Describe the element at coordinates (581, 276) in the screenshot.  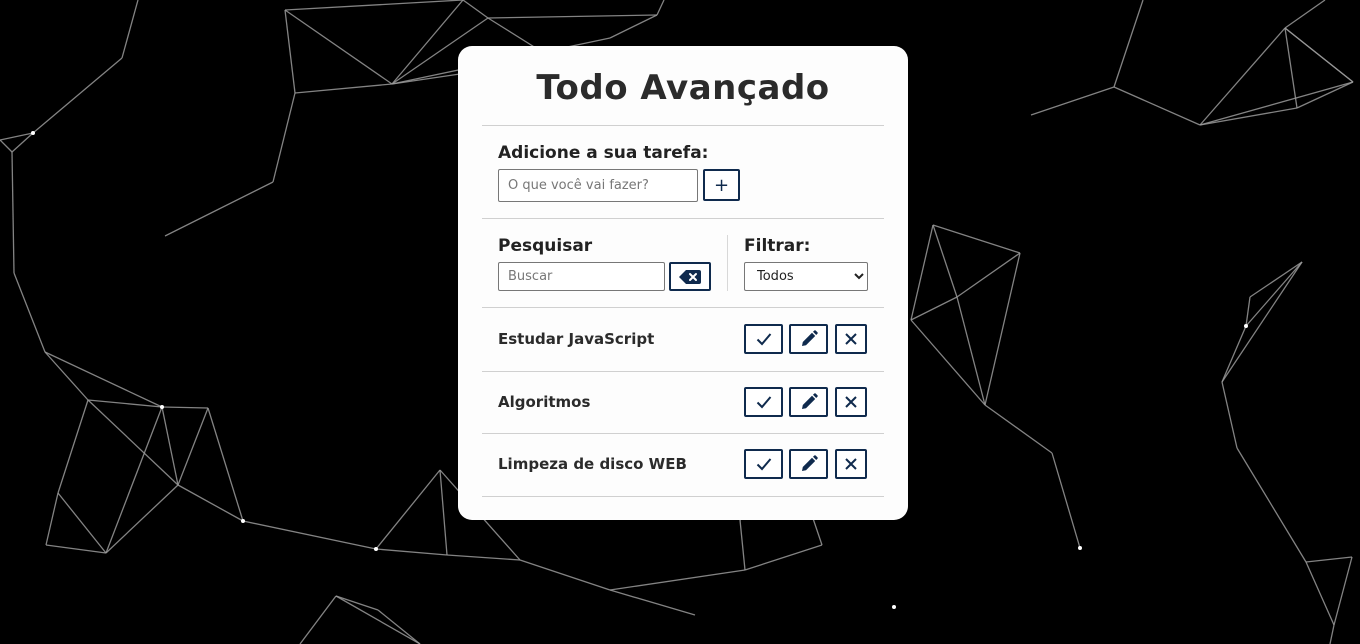
I see `search-input` at that location.